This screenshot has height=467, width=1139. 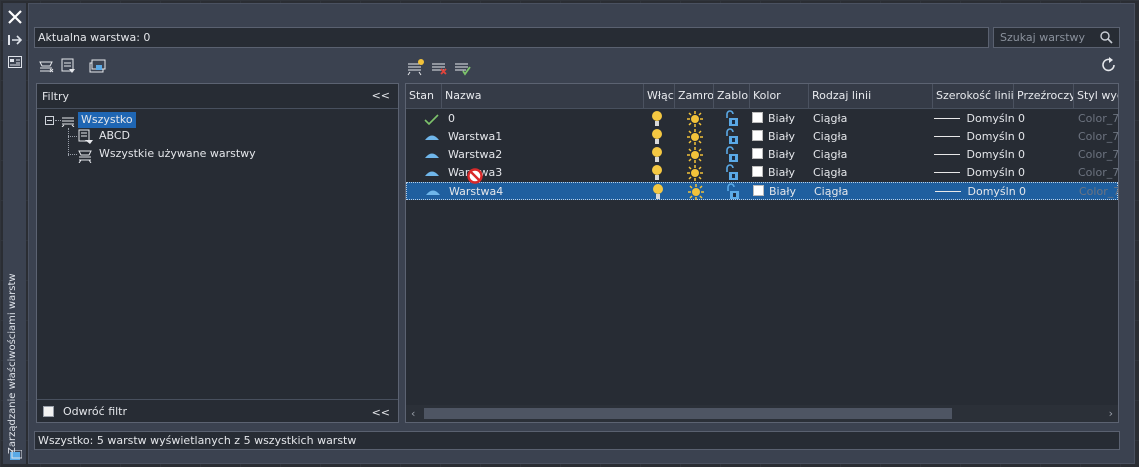 What do you see at coordinates (694, 96) in the screenshot?
I see `col-freeze: Zamroź` at bounding box center [694, 96].